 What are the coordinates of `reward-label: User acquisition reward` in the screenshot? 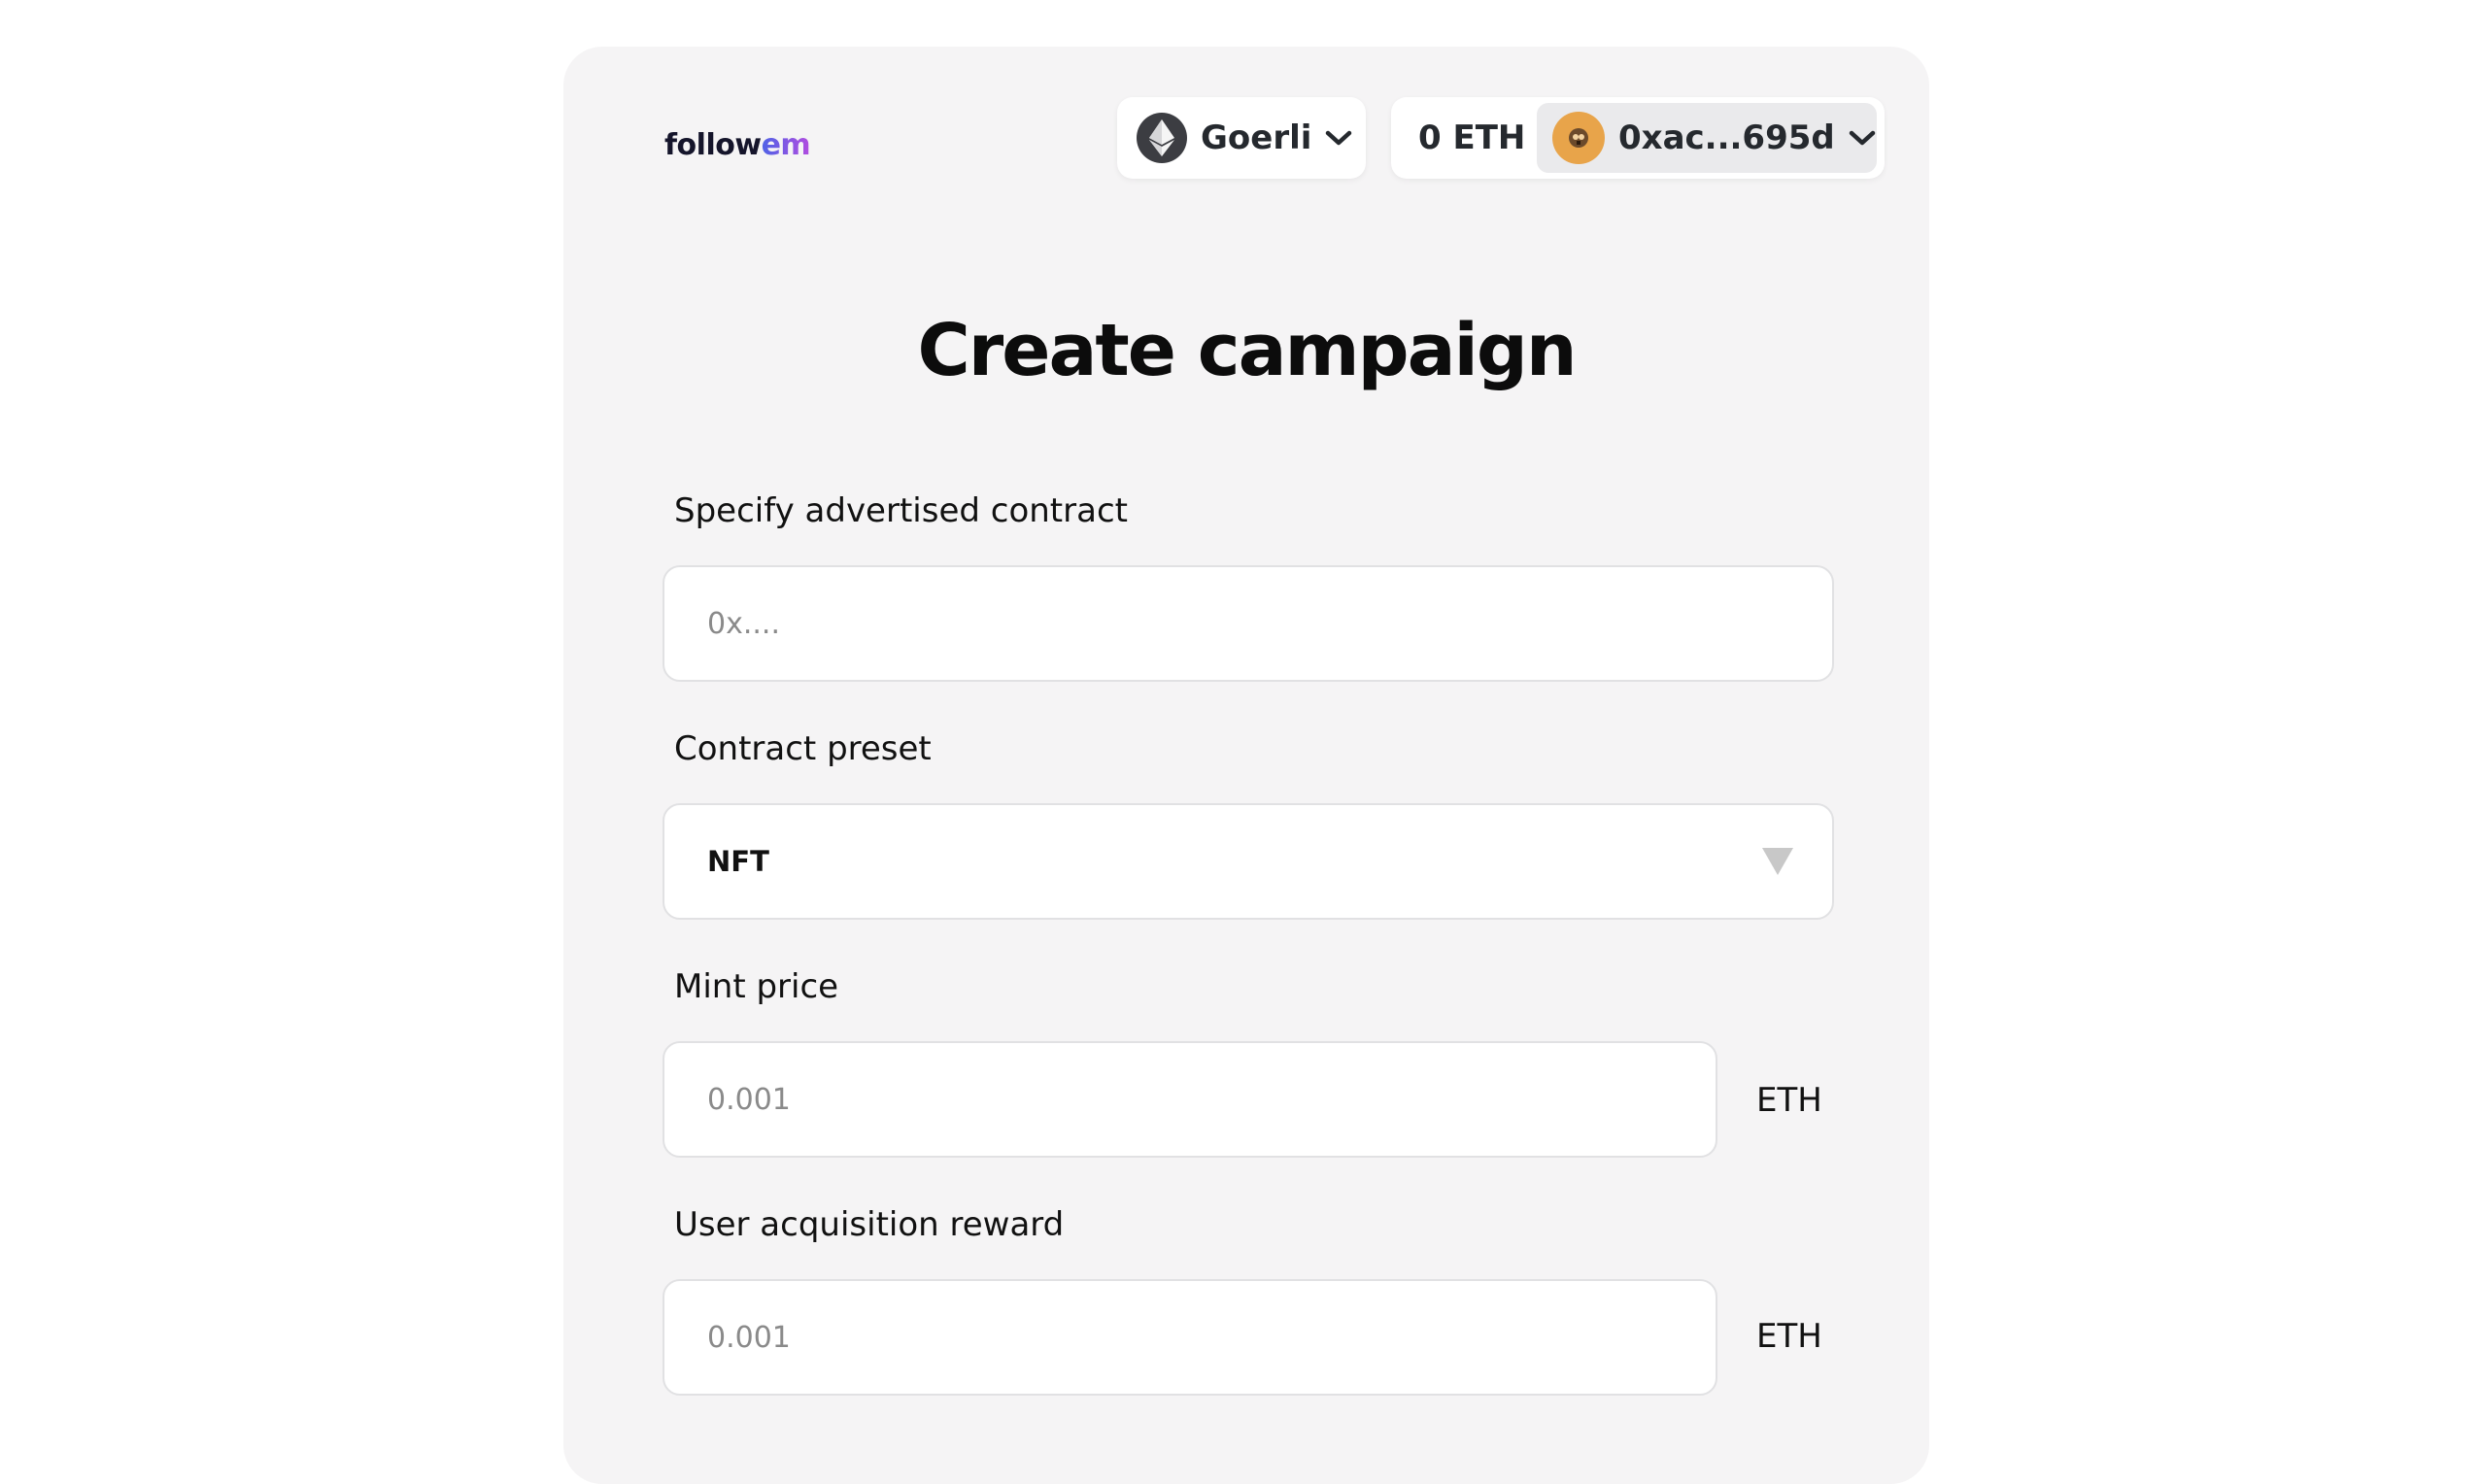 It's located at (870, 1224).